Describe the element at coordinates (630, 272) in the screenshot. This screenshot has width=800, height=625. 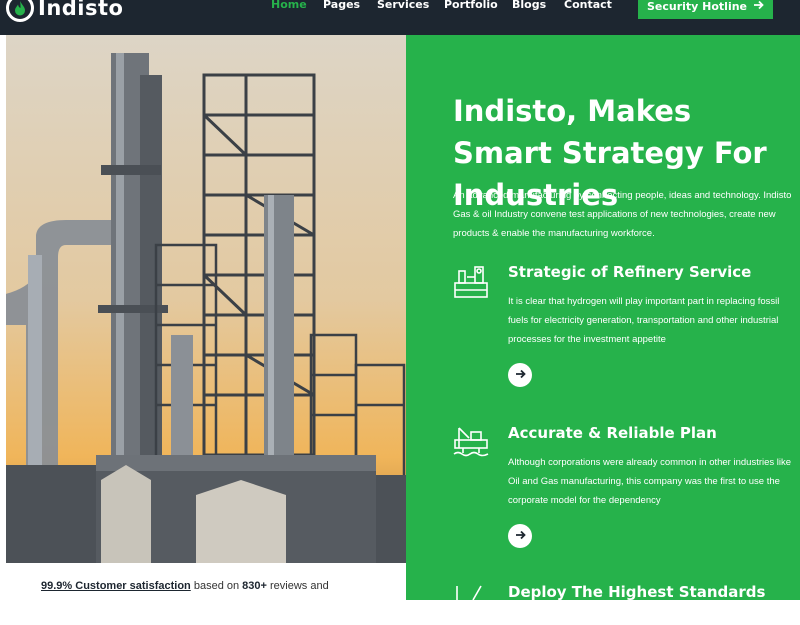
I see `feature-title-refinery: Strategic of Refinery Service` at that location.